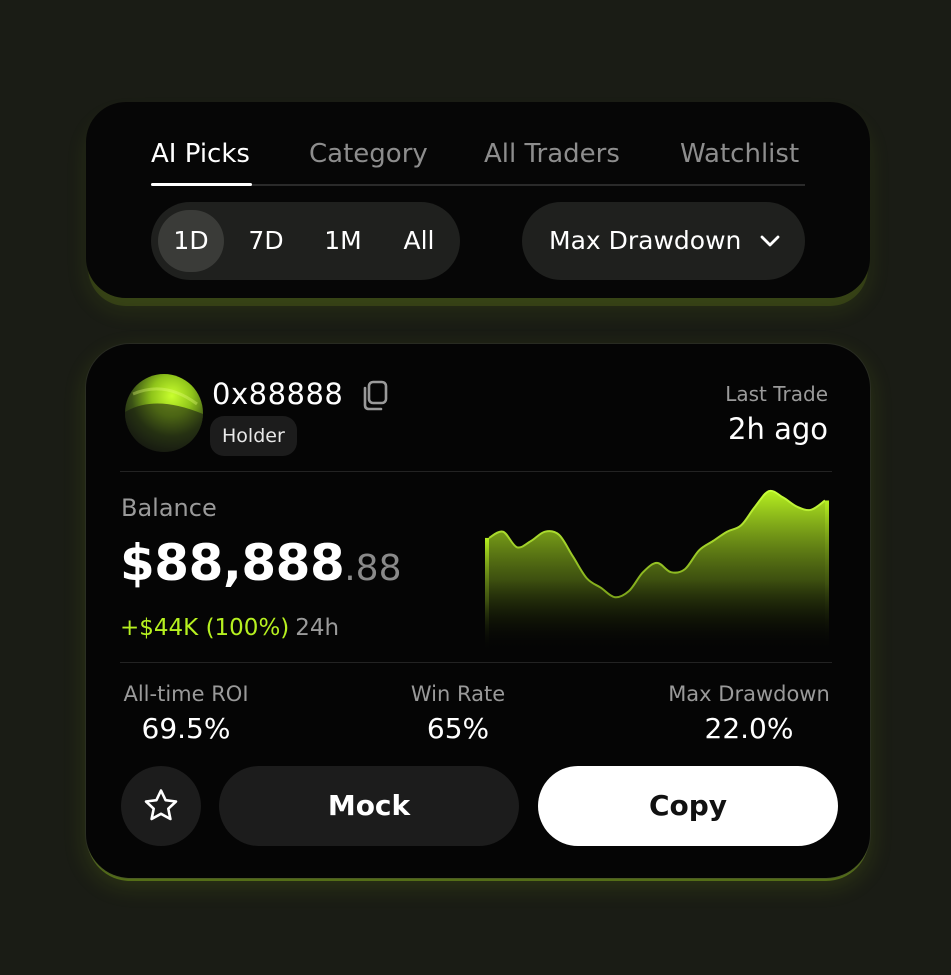 The width and height of the screenshot is (951, 975). Describe the element at coordinates (232, 563) in the screenshot. I see `balance-main: $88,888` at that location.